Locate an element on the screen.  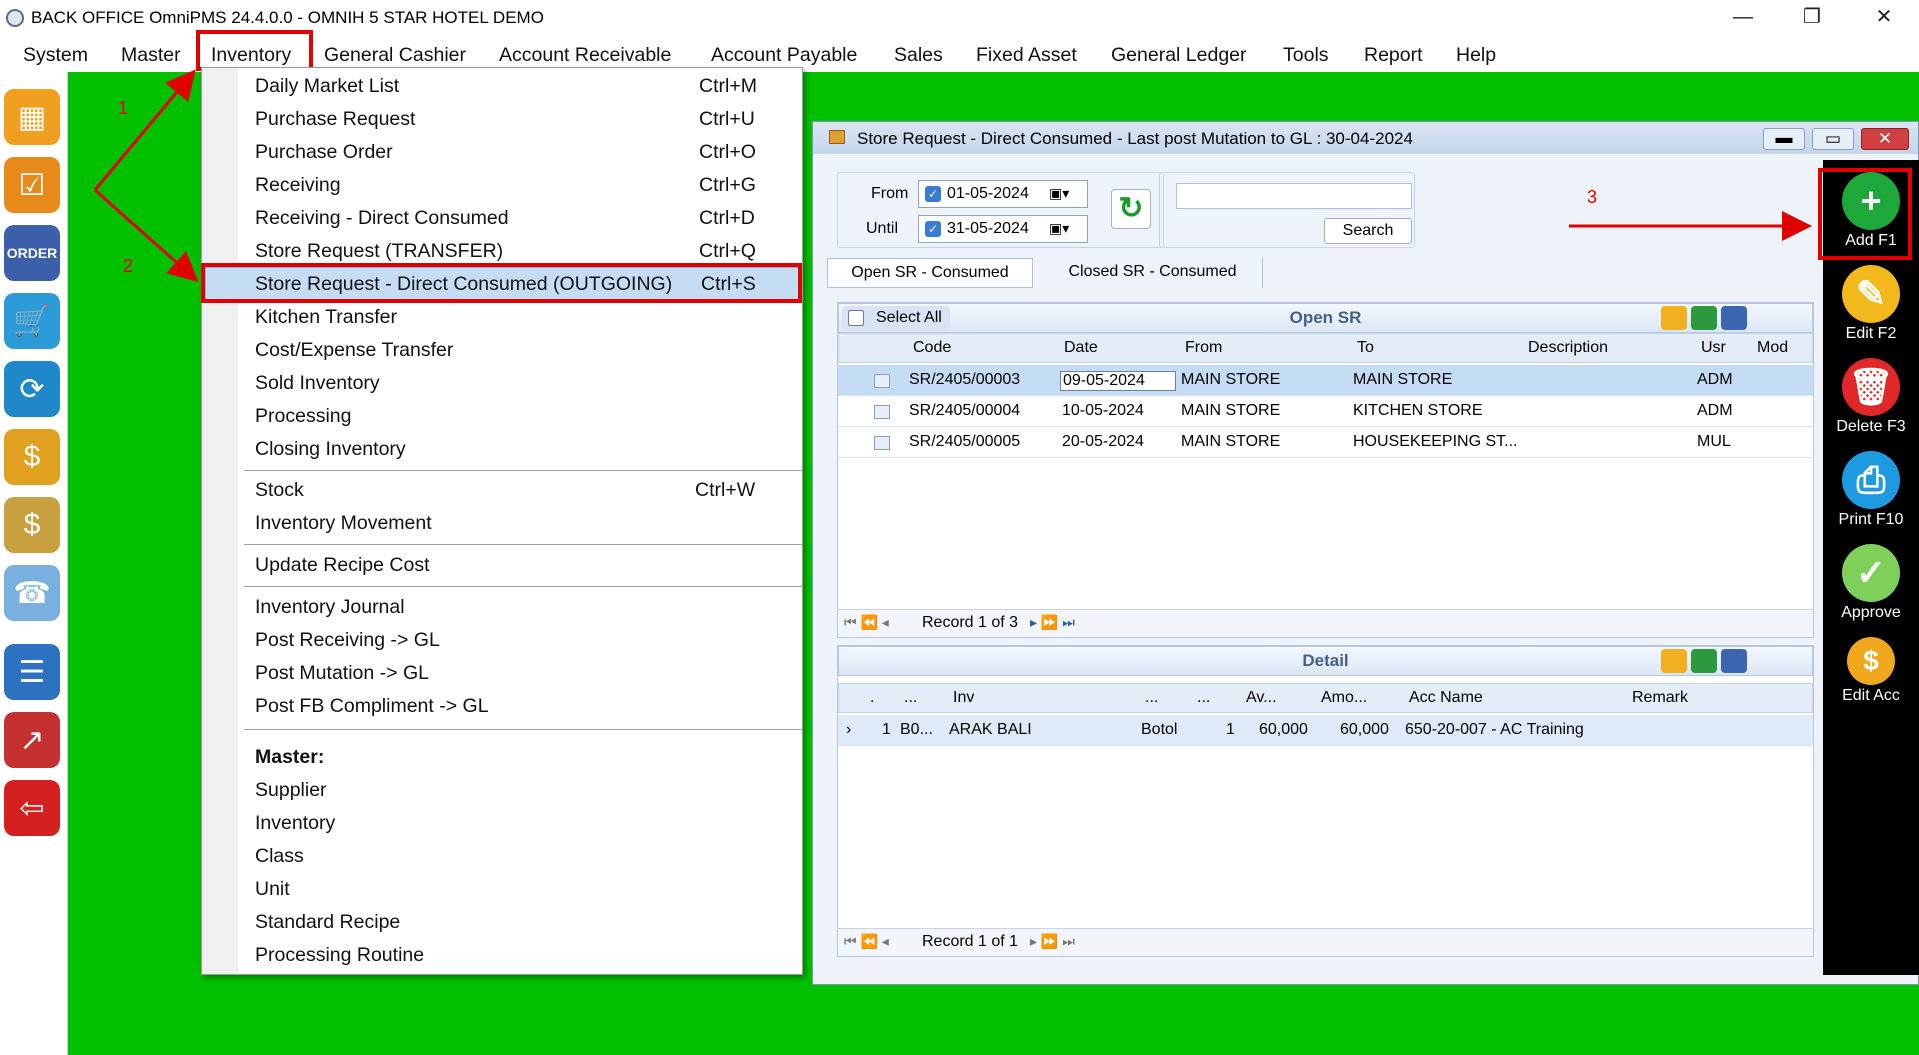
menu-item-processing: Processing is located at coordinates (303, 416).